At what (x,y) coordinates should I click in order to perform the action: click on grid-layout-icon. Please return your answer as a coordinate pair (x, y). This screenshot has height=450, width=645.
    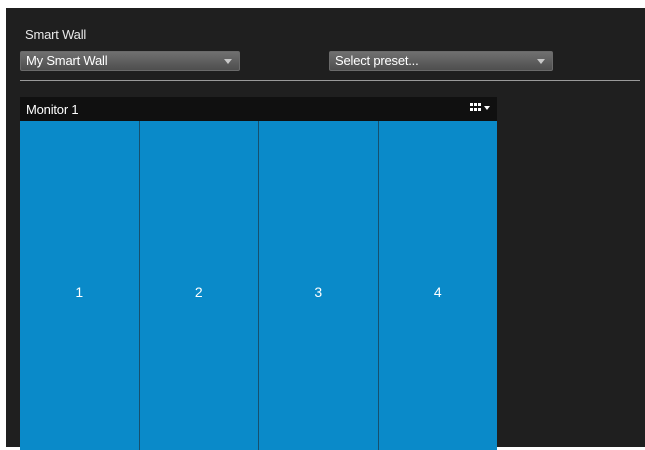
    Looking at the image, I should click on (476, 107).